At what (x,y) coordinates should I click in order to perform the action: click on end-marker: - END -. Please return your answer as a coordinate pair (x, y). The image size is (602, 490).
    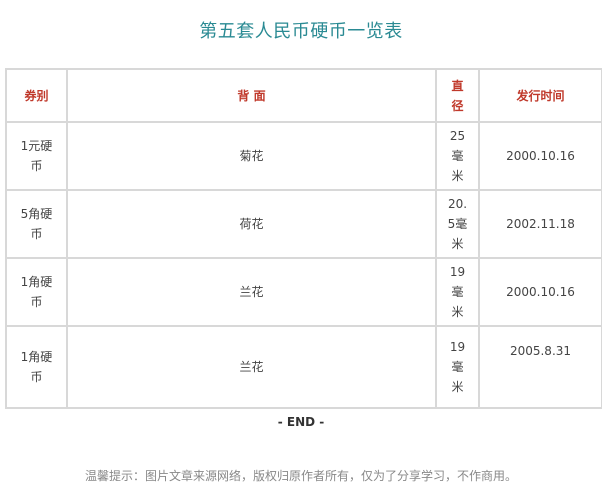
    Looking at the image, I should click on (301, 422).